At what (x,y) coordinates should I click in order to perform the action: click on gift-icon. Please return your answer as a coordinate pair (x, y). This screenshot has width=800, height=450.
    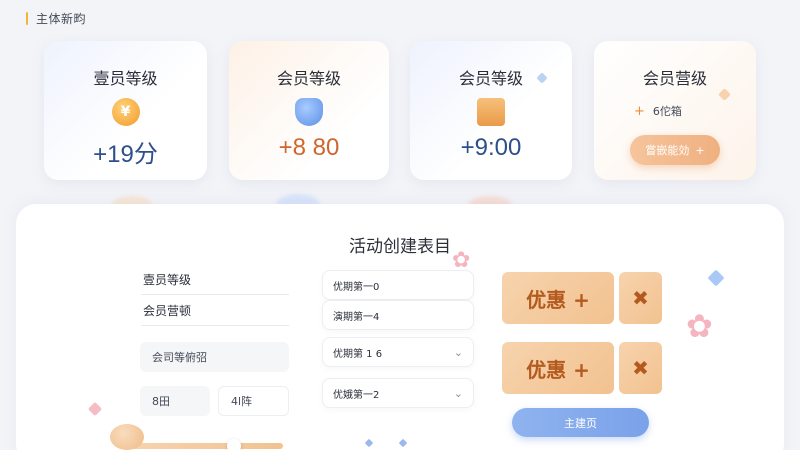
    Looking at the image, I should click on (491, 112).